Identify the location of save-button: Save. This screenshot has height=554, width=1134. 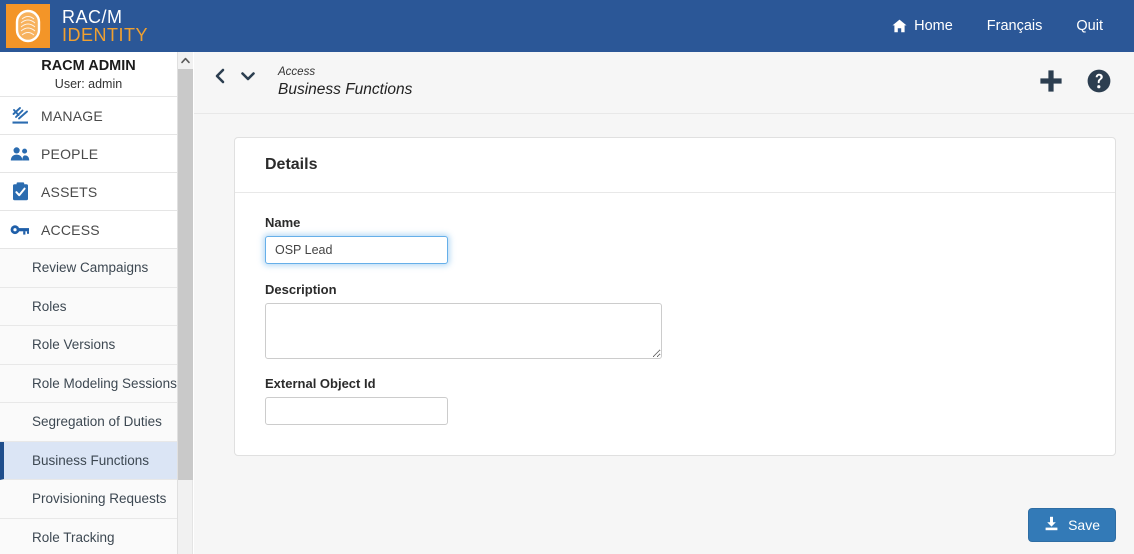
(1072, 525).